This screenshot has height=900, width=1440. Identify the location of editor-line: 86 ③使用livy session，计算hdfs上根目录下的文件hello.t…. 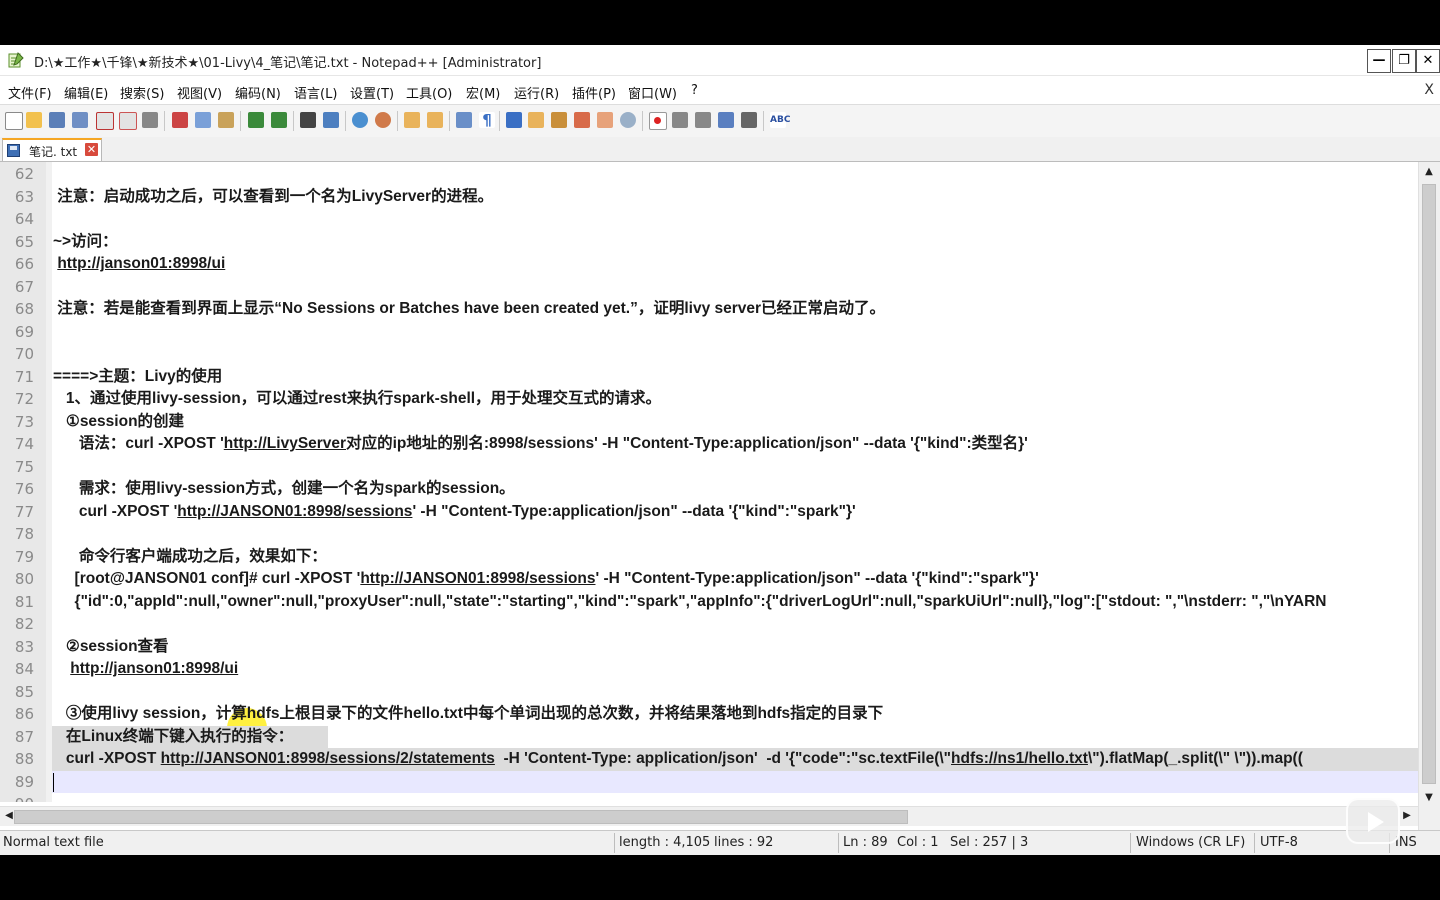
(709, 725).